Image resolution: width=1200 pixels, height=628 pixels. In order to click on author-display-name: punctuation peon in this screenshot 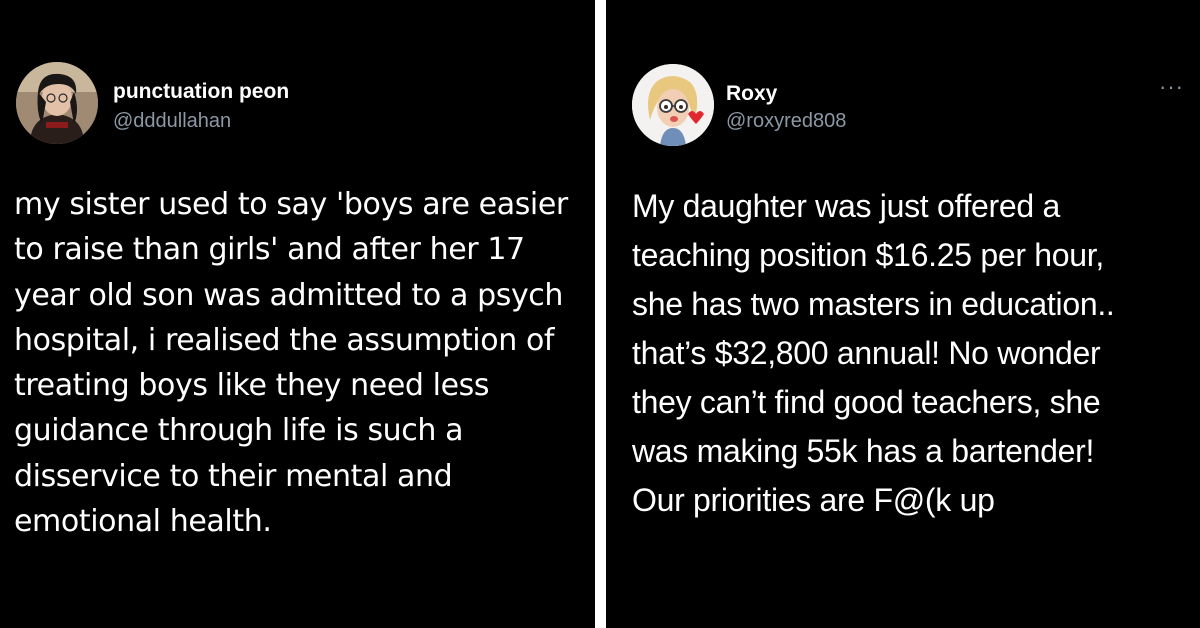, I will do `click(201, 92)`.